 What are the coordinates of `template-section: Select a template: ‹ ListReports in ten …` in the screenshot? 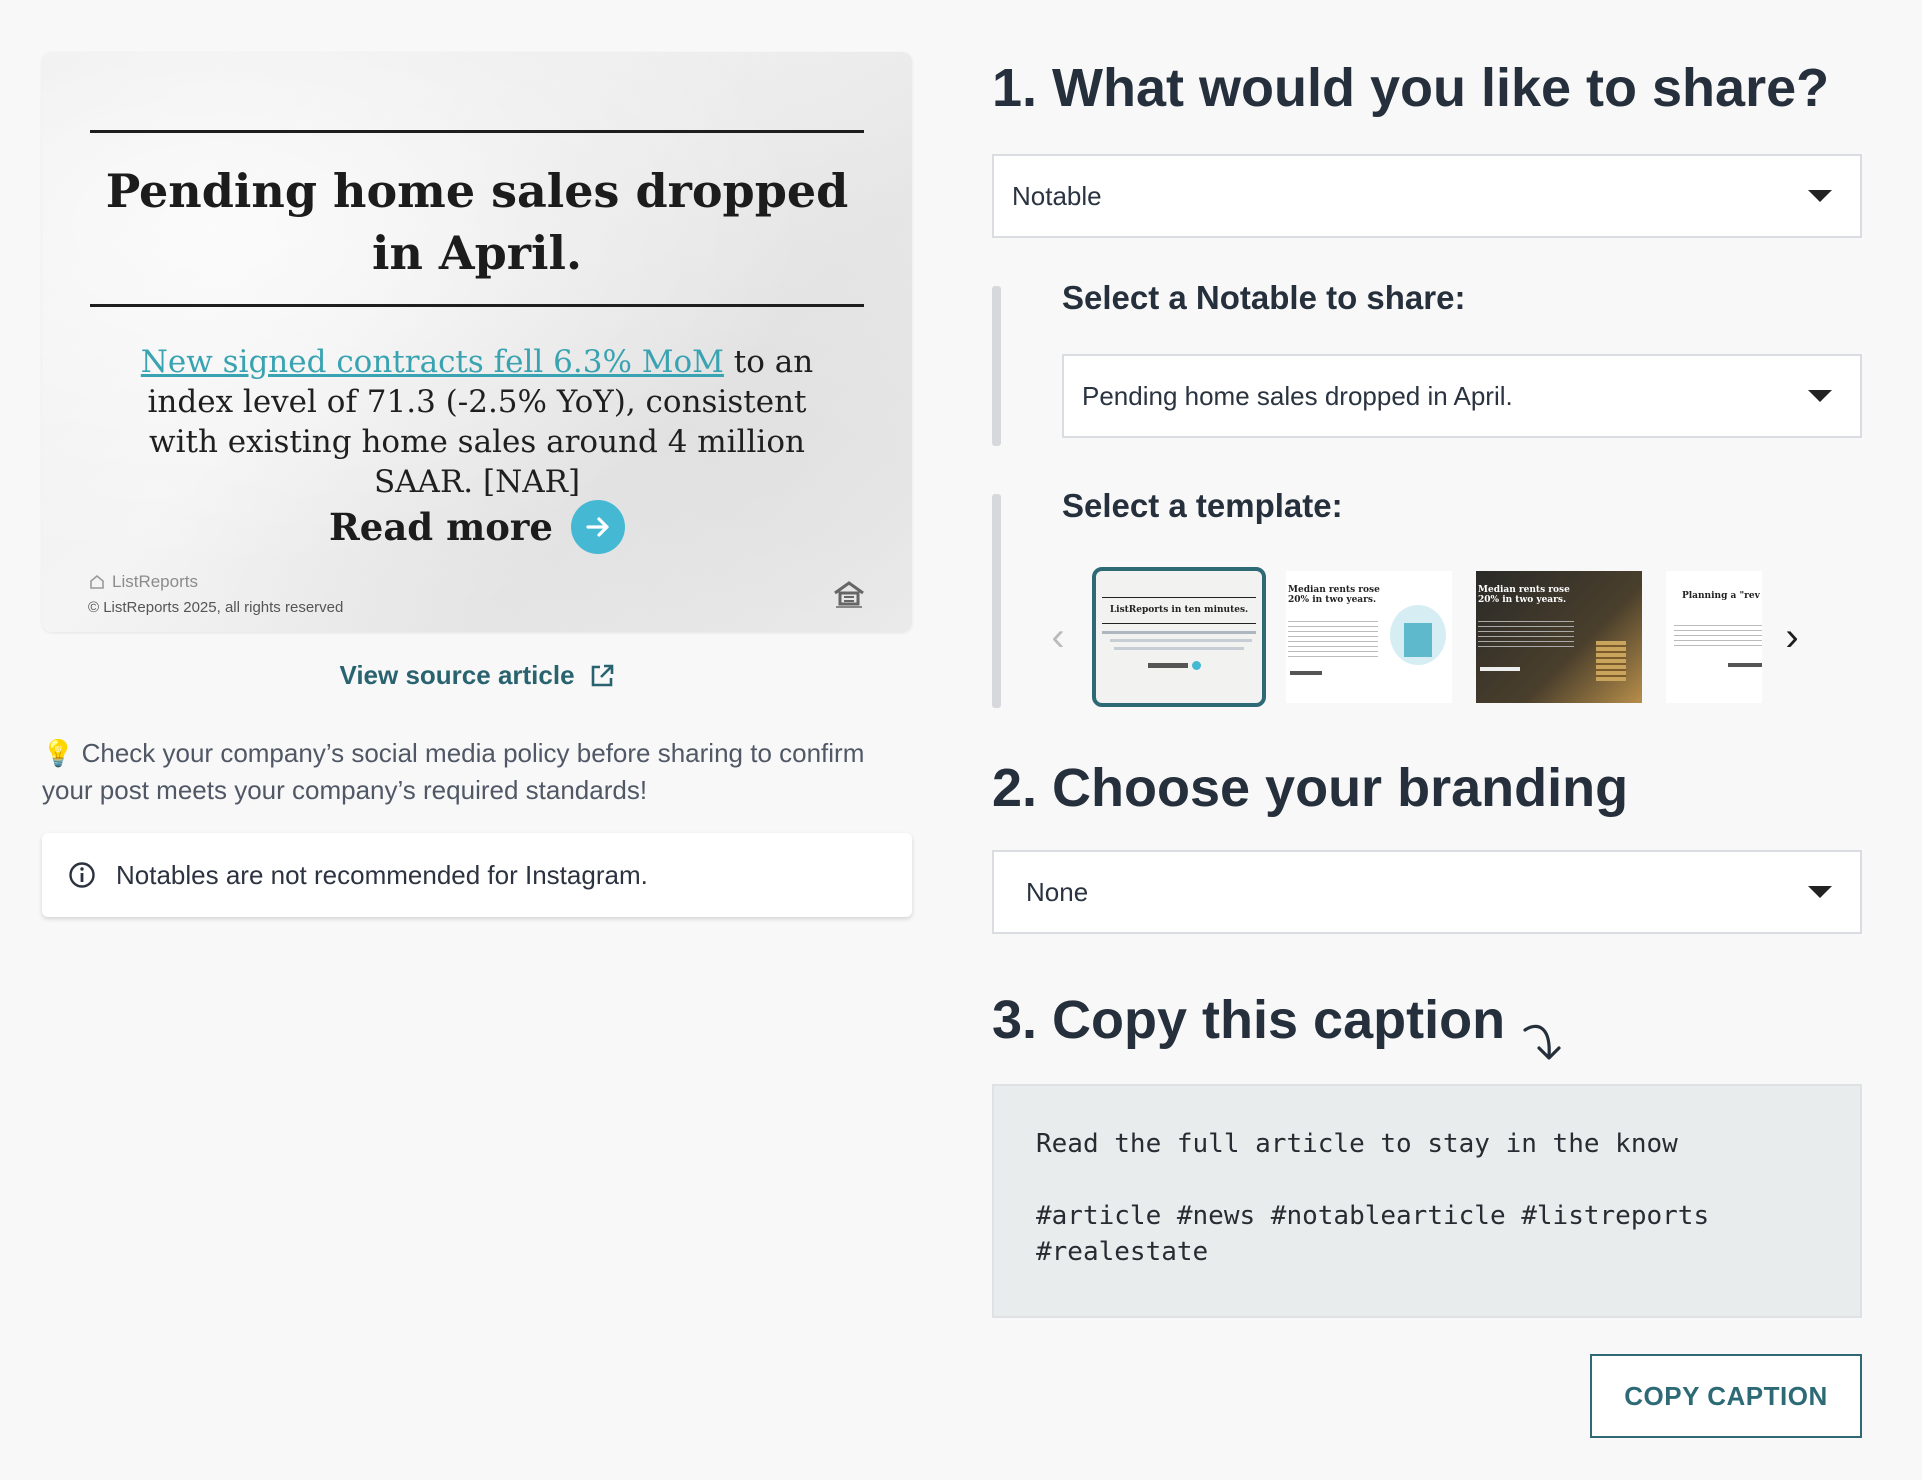 It's located at (1427, 597).